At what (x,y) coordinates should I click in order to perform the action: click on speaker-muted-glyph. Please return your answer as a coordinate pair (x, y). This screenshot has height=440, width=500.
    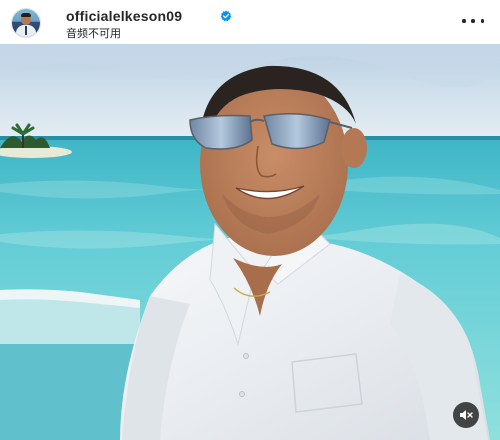
    Looking at the image, I should click on (466, 415).